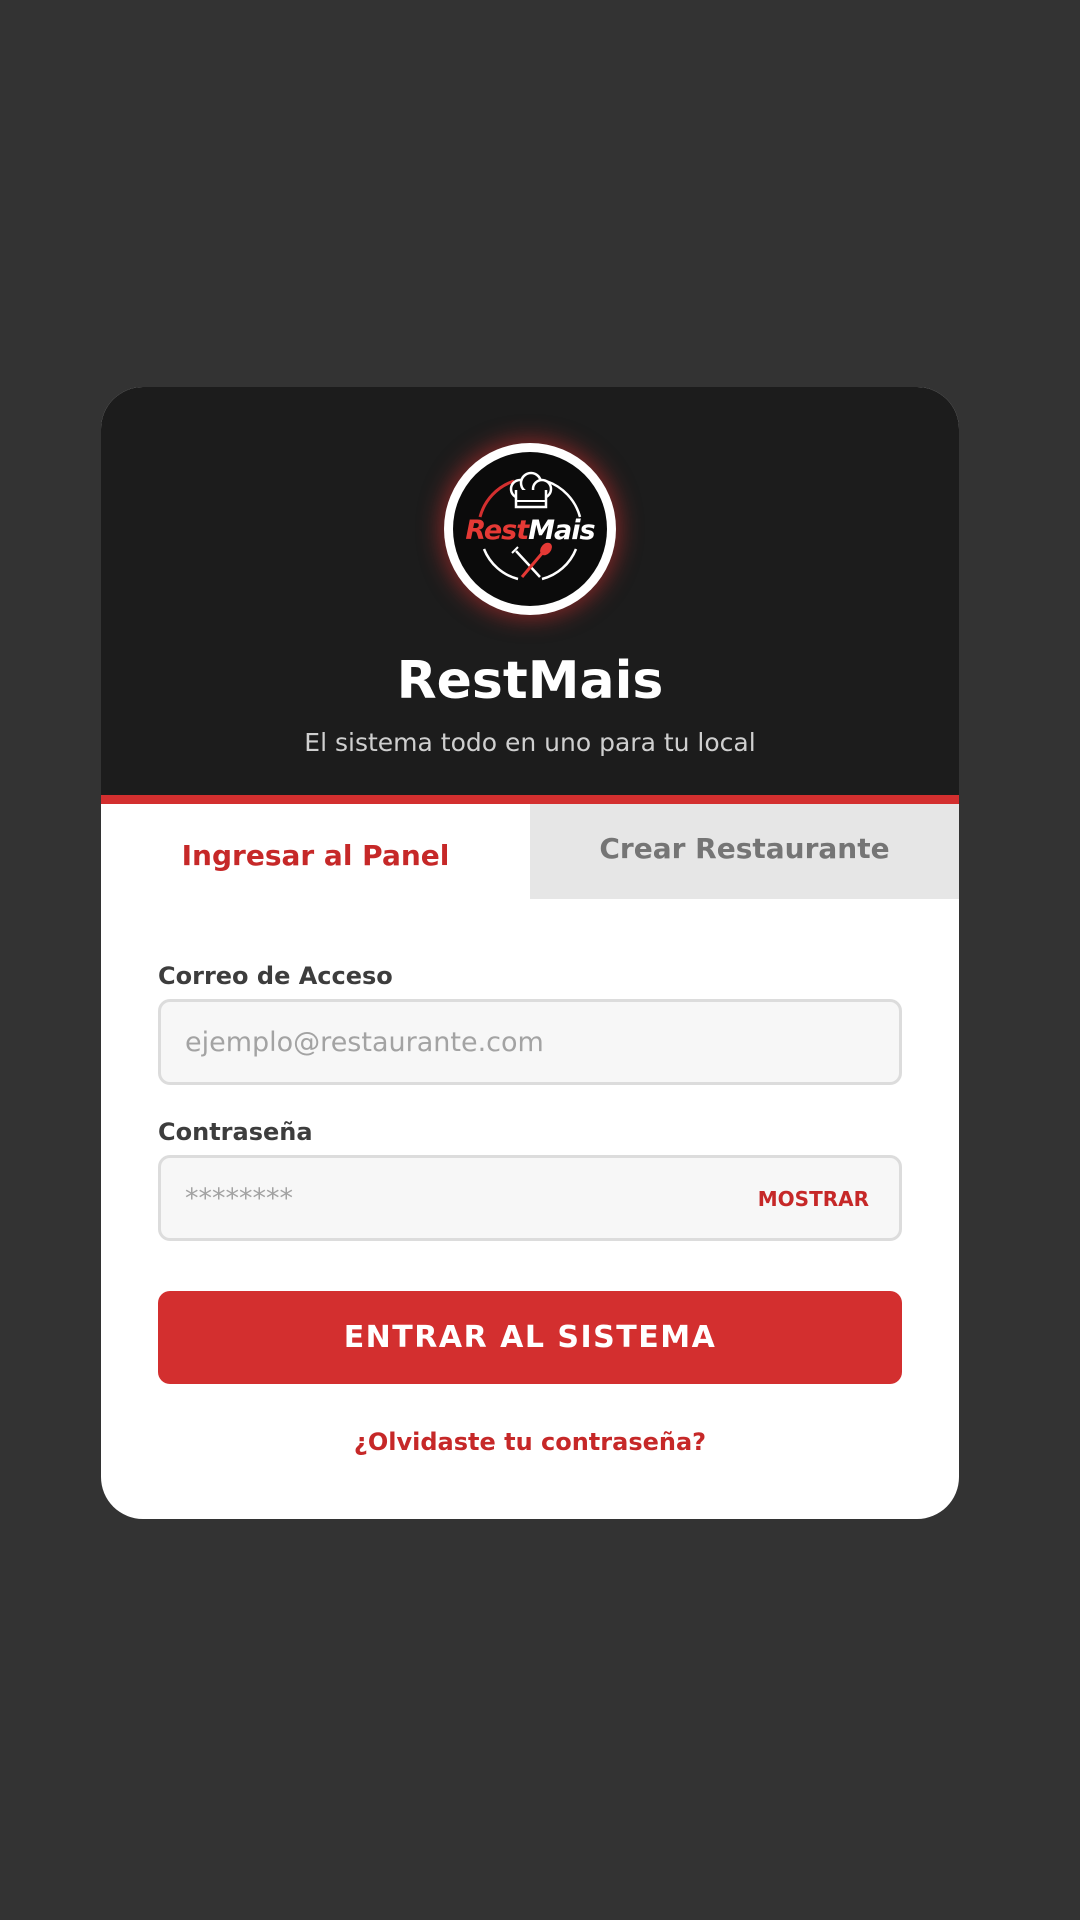 The image size is (1080, 1920). I want to click on chef-hat-cutlery-logo-icon: RestMais, so click(530, 529).